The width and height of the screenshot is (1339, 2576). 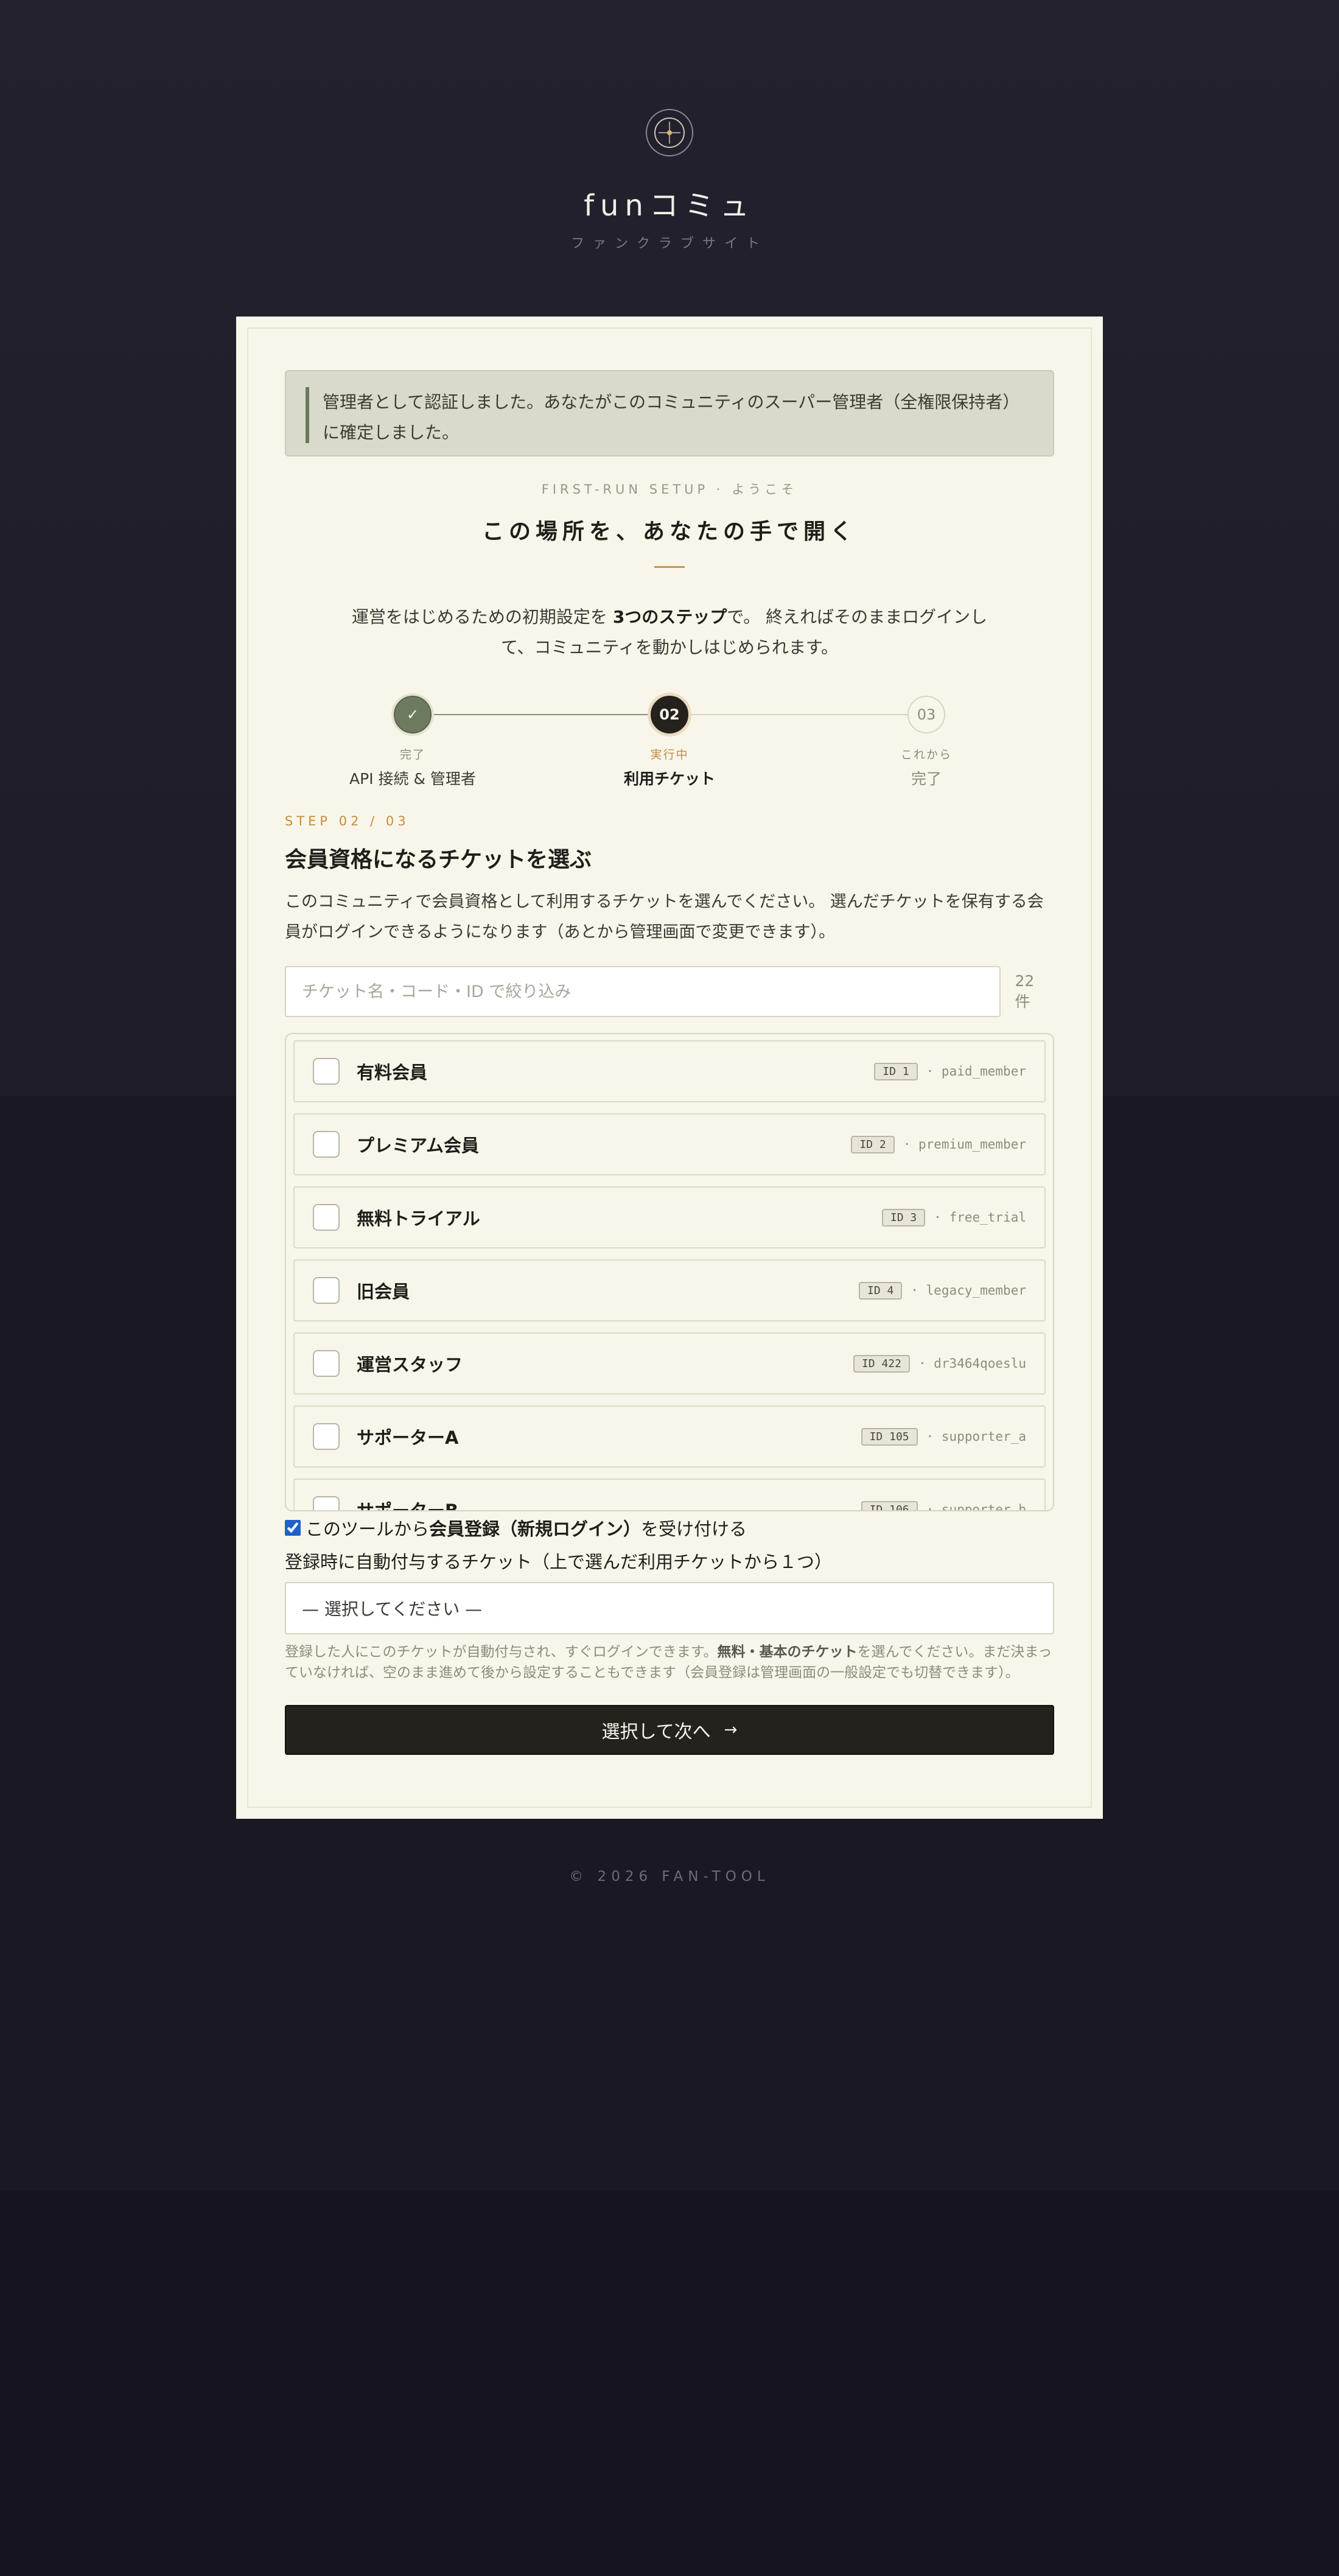 What do you see at coordinates (669, 1217) in the screenshot?
I see `ticket-row: 無料トライアル ID 3 · free_trial` at bounding box center [669, 1217].